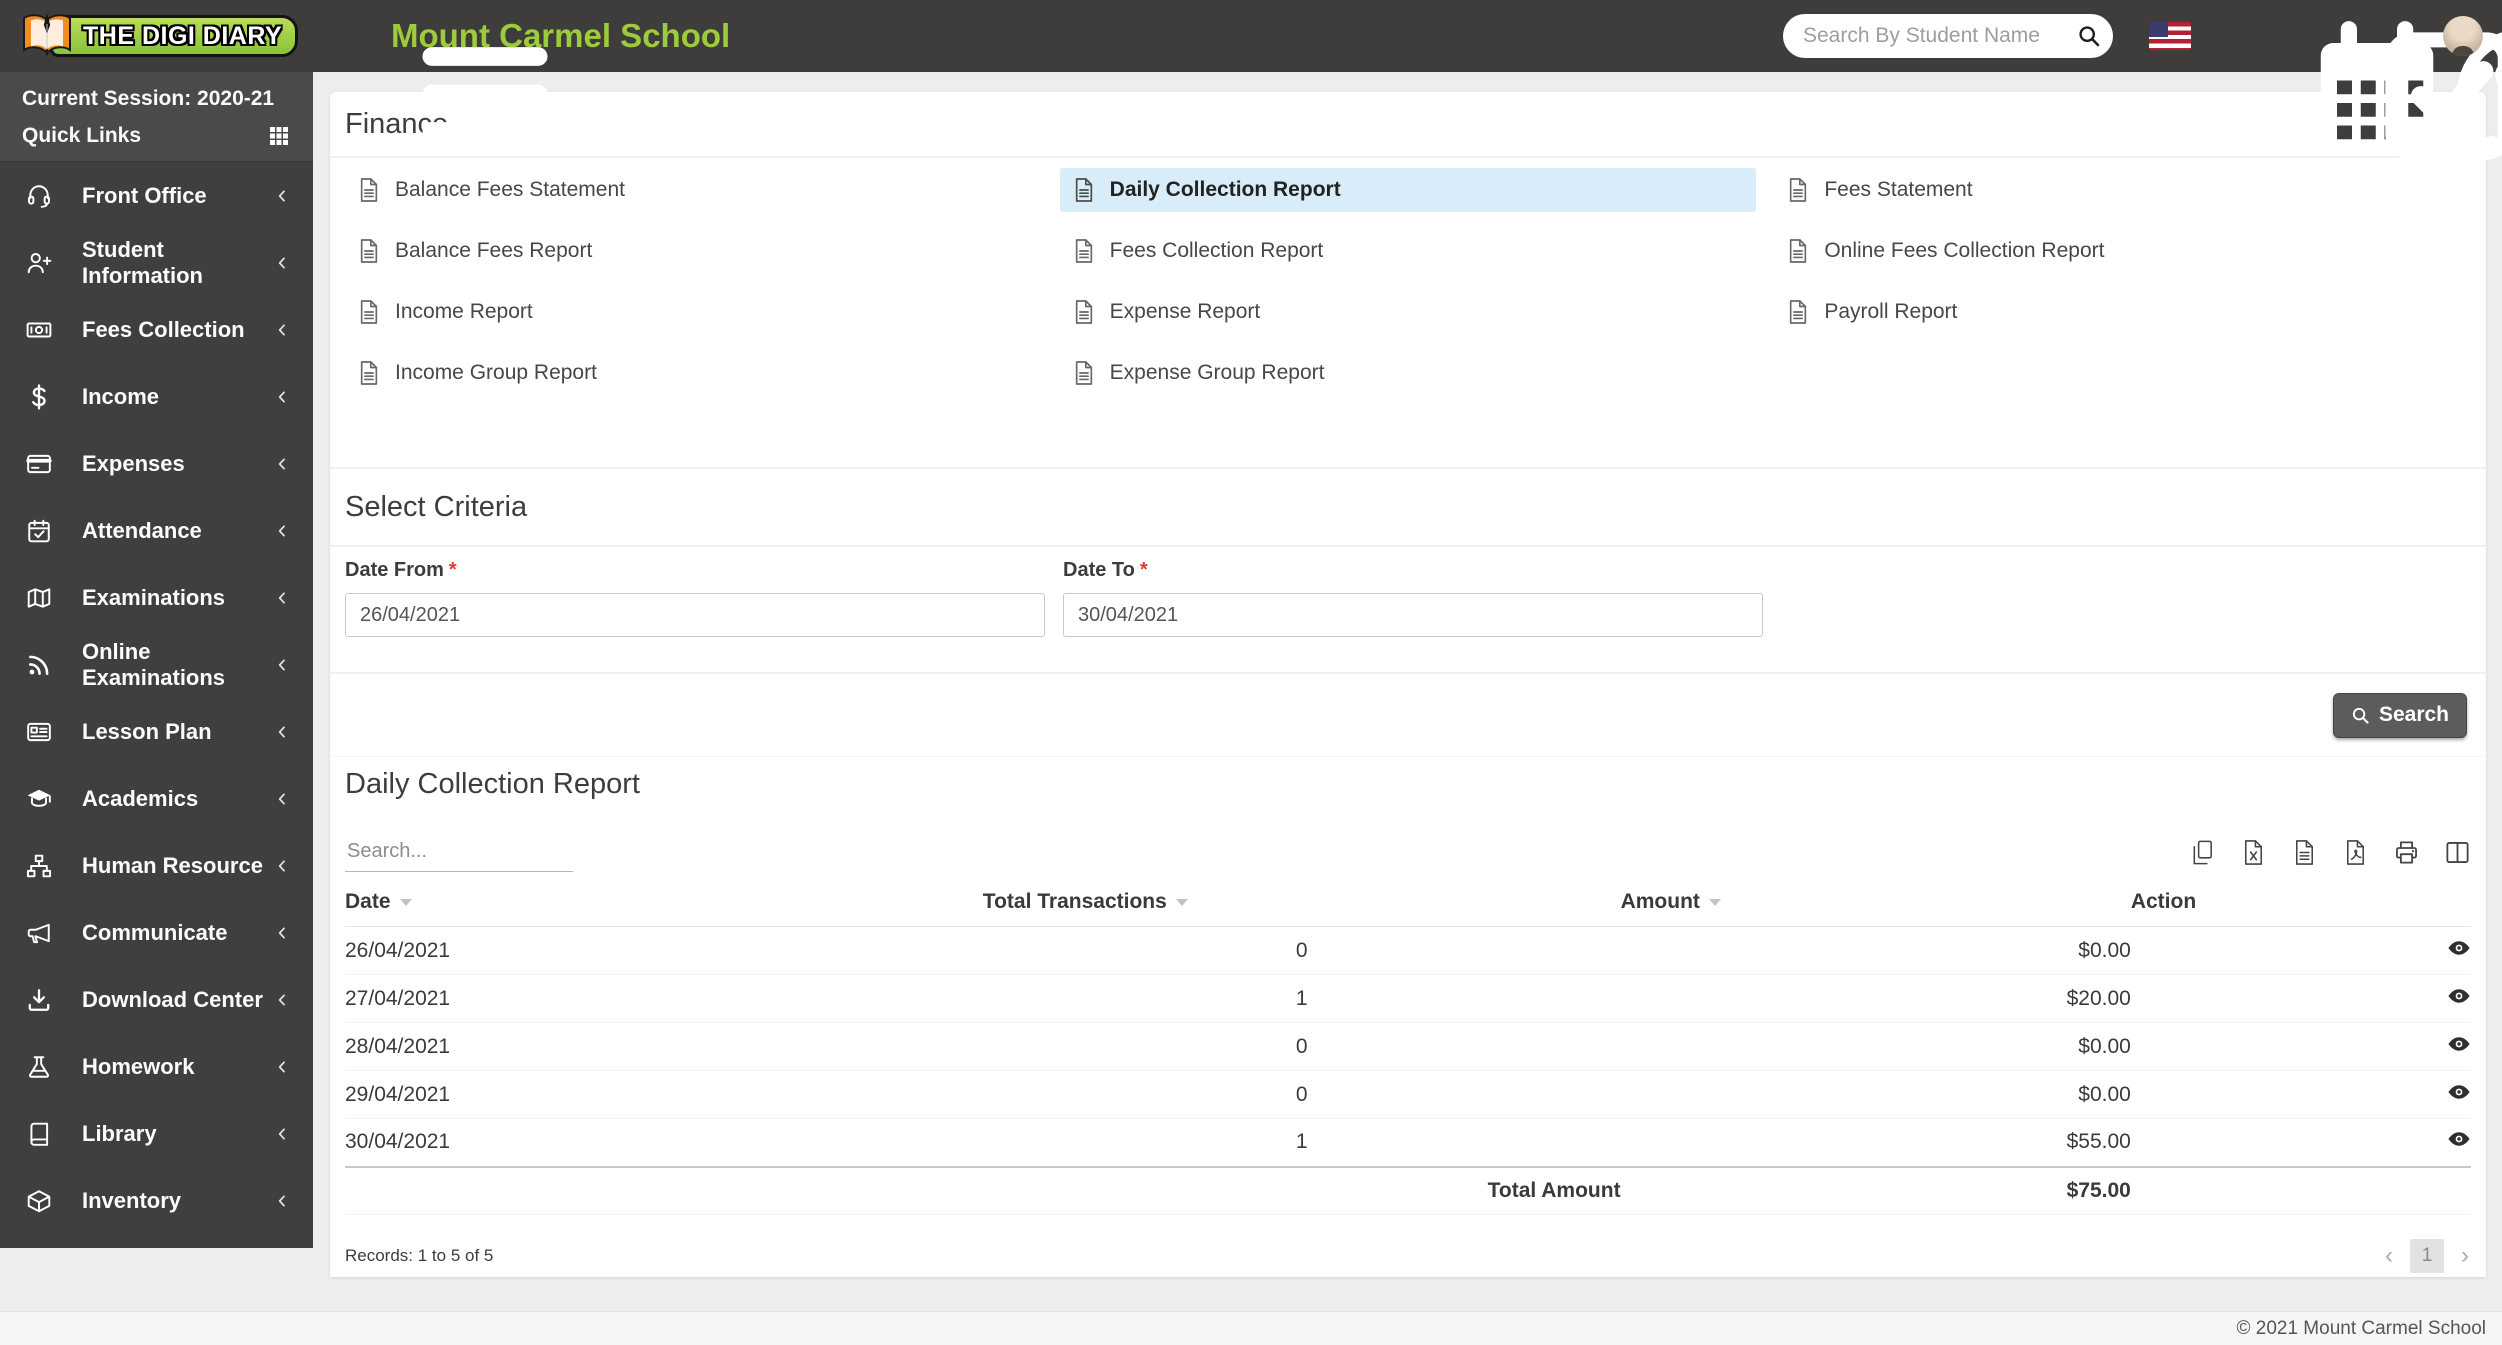 This screenshot has width=2502, height=1345. I want to click on criteria-form: Date From* Date To*, so click(1408, 610).